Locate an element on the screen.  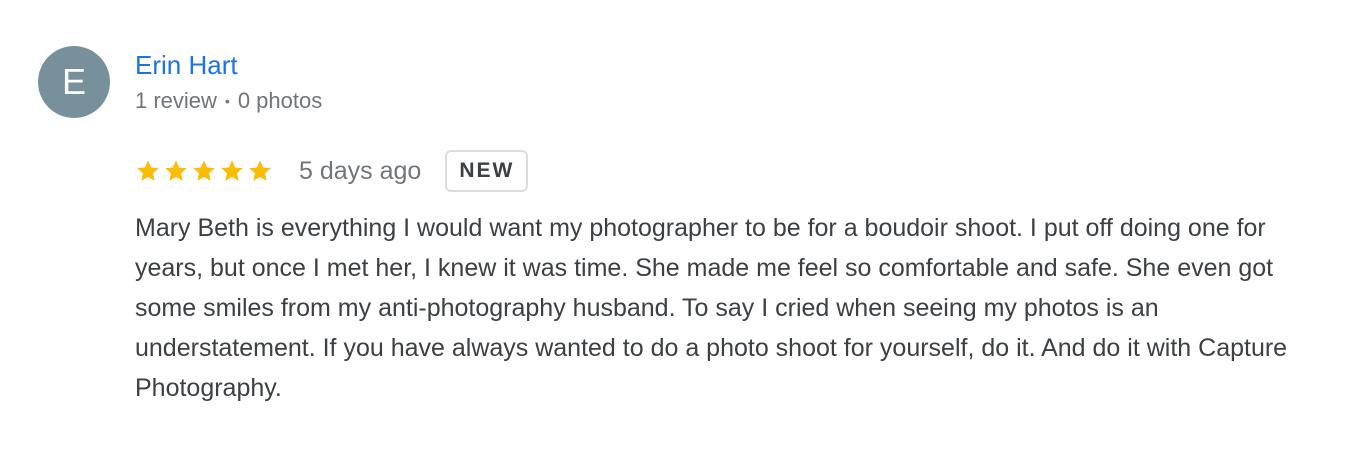
rating-row: 5 days ago NEW is located at coordinates (332, 171).